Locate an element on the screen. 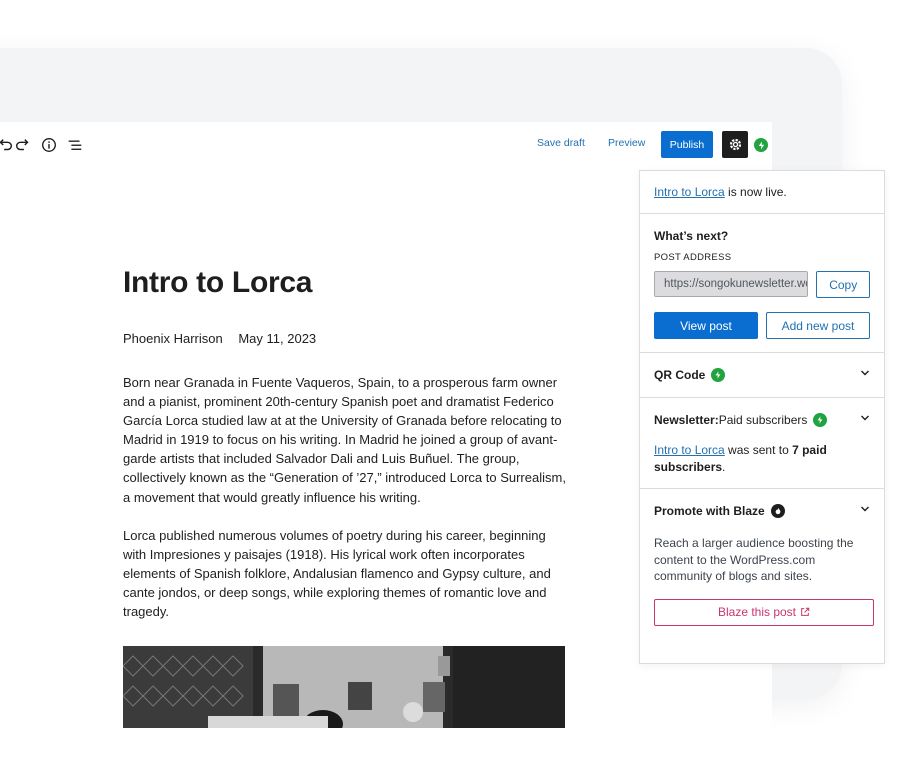 This screenshot has height=759, width=900. newsletter-header: Newsletter: Paid subscribers is located at coordinates (762, 420).